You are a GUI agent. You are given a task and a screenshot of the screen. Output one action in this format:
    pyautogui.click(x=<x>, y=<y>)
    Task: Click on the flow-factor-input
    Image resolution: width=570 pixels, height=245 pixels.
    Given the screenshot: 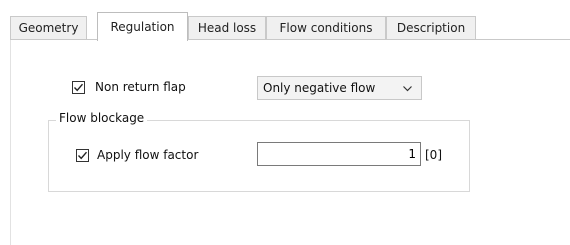 What is the action you would take?
    pyautogui.click(x=339, y=154)
    